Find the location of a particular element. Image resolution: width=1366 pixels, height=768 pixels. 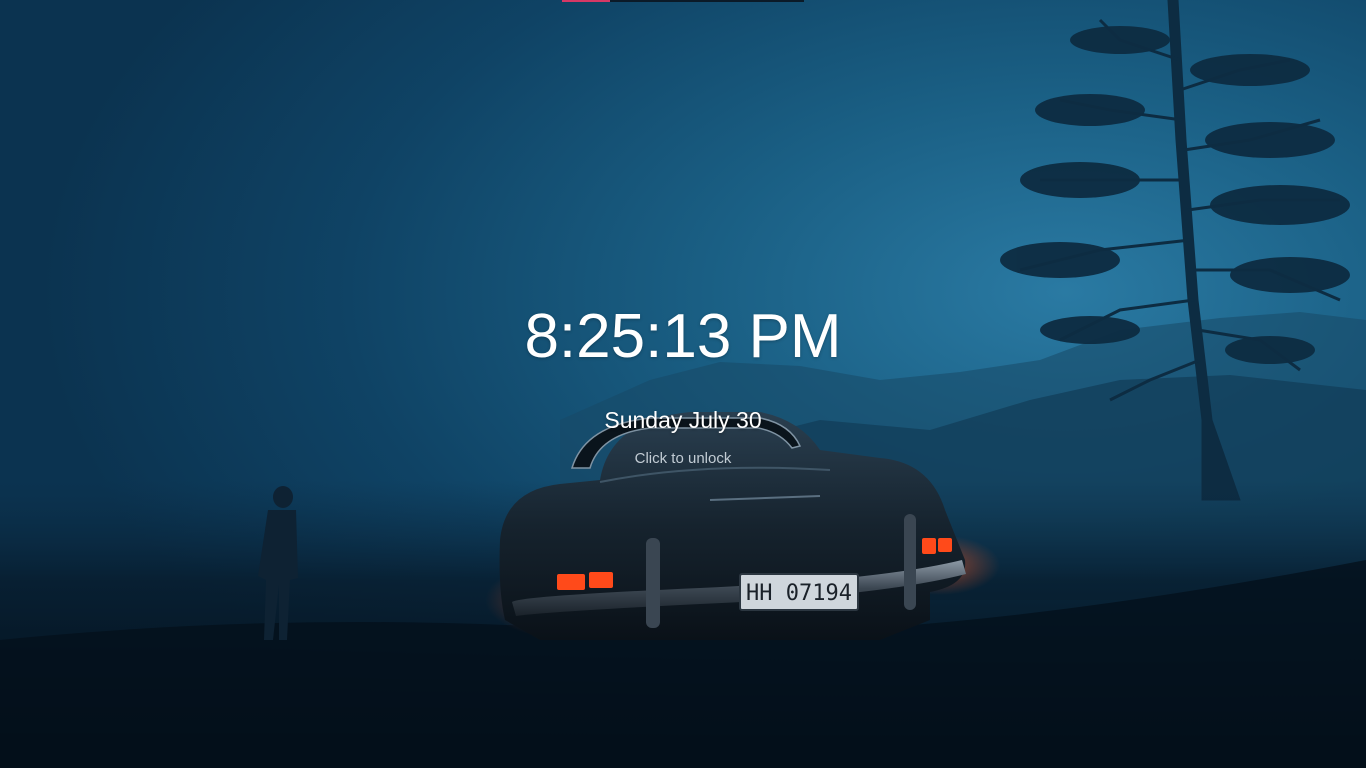

top-progress-bar-accent is located at coordinates (586, 1).